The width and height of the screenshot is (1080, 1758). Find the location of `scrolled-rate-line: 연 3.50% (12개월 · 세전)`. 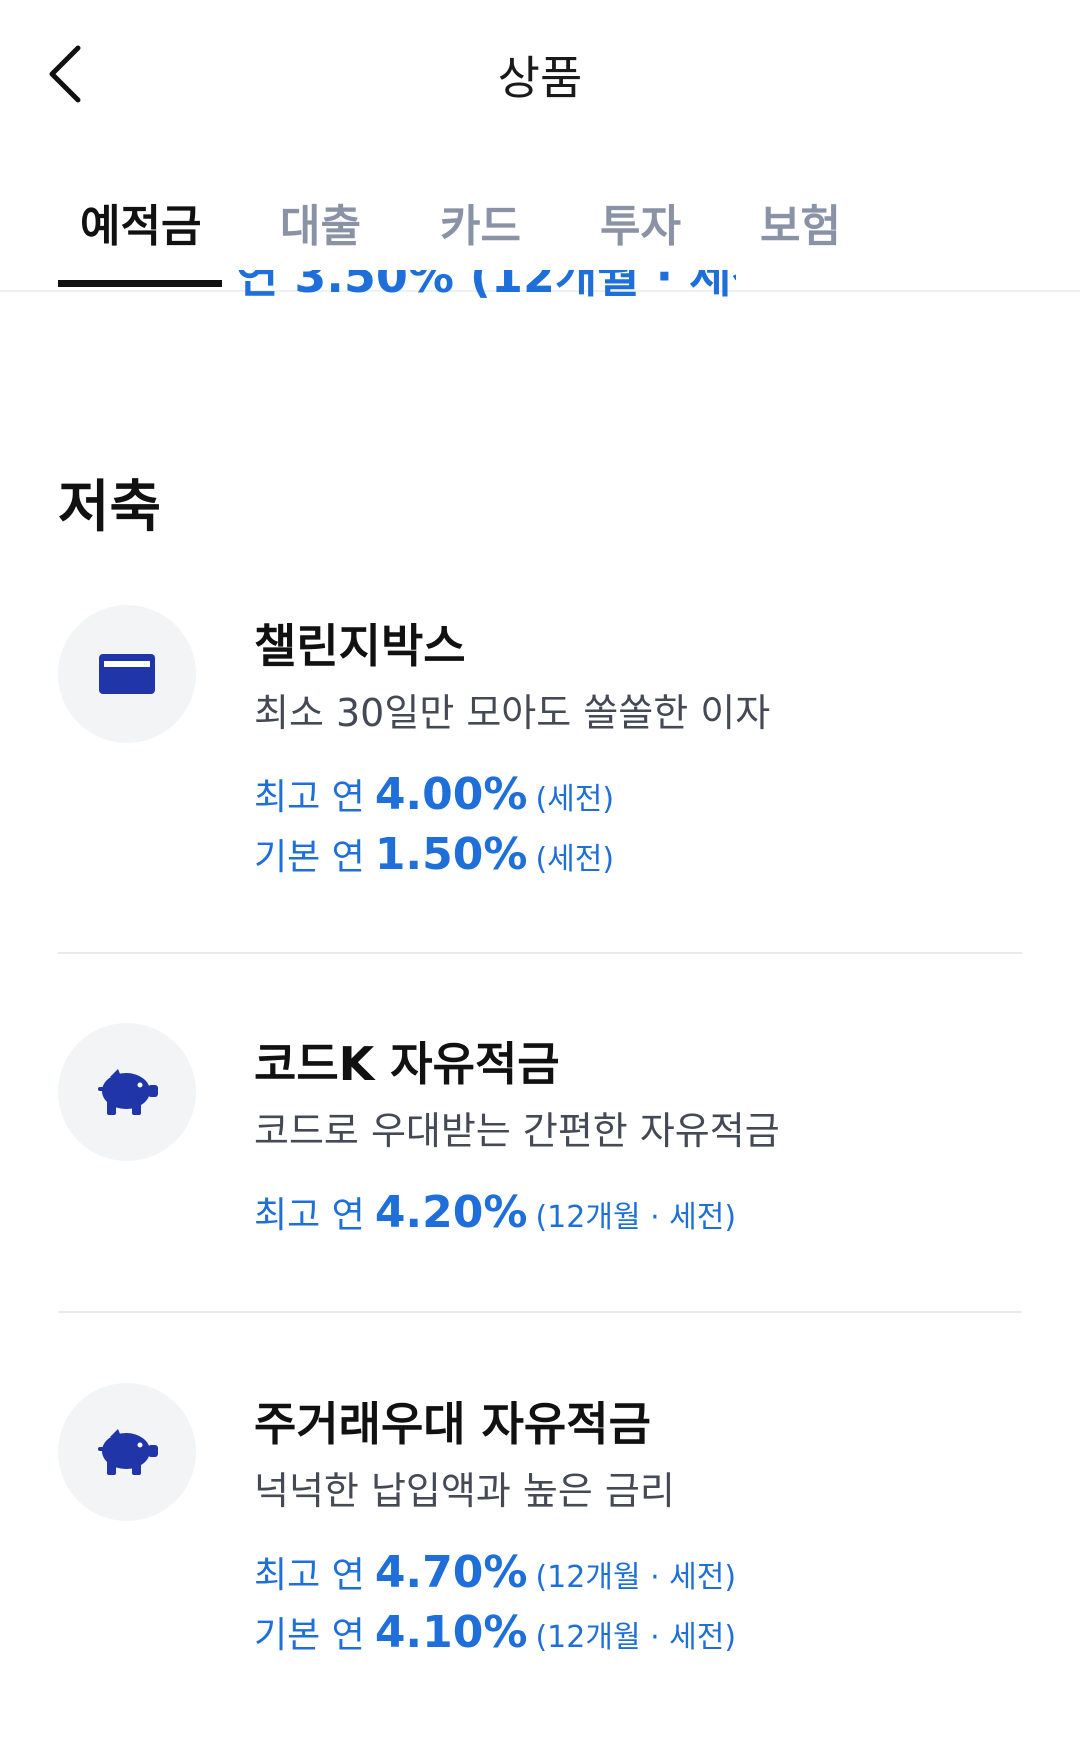

scrolled-rate-line: 연 3.50% (12개월 · 세전) is located at coordinates (486, 288).